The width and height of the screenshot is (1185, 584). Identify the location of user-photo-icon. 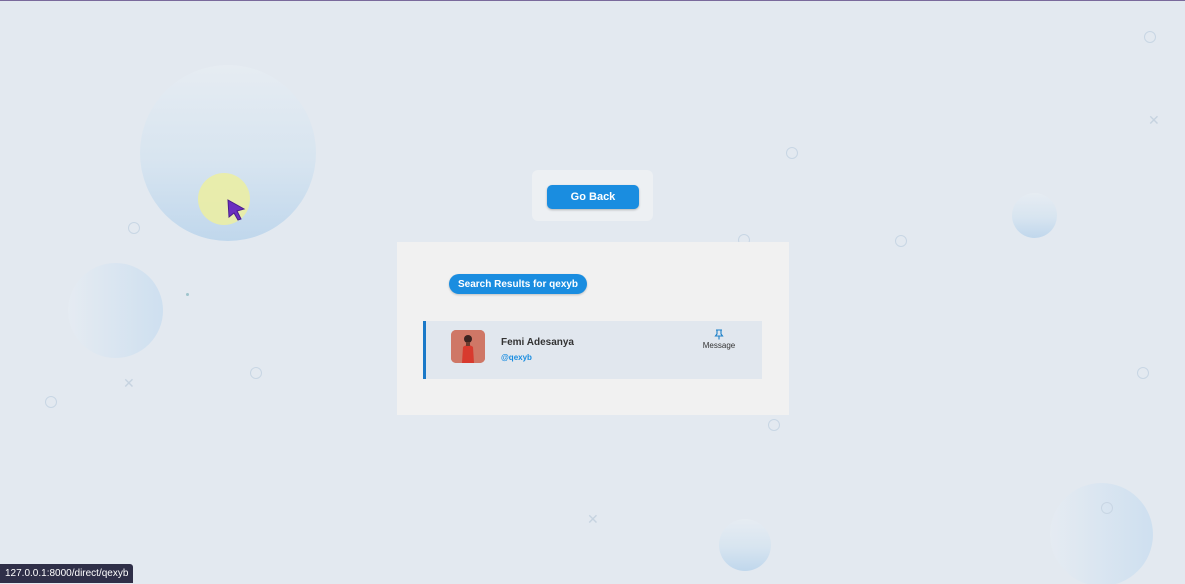
(468, 346).